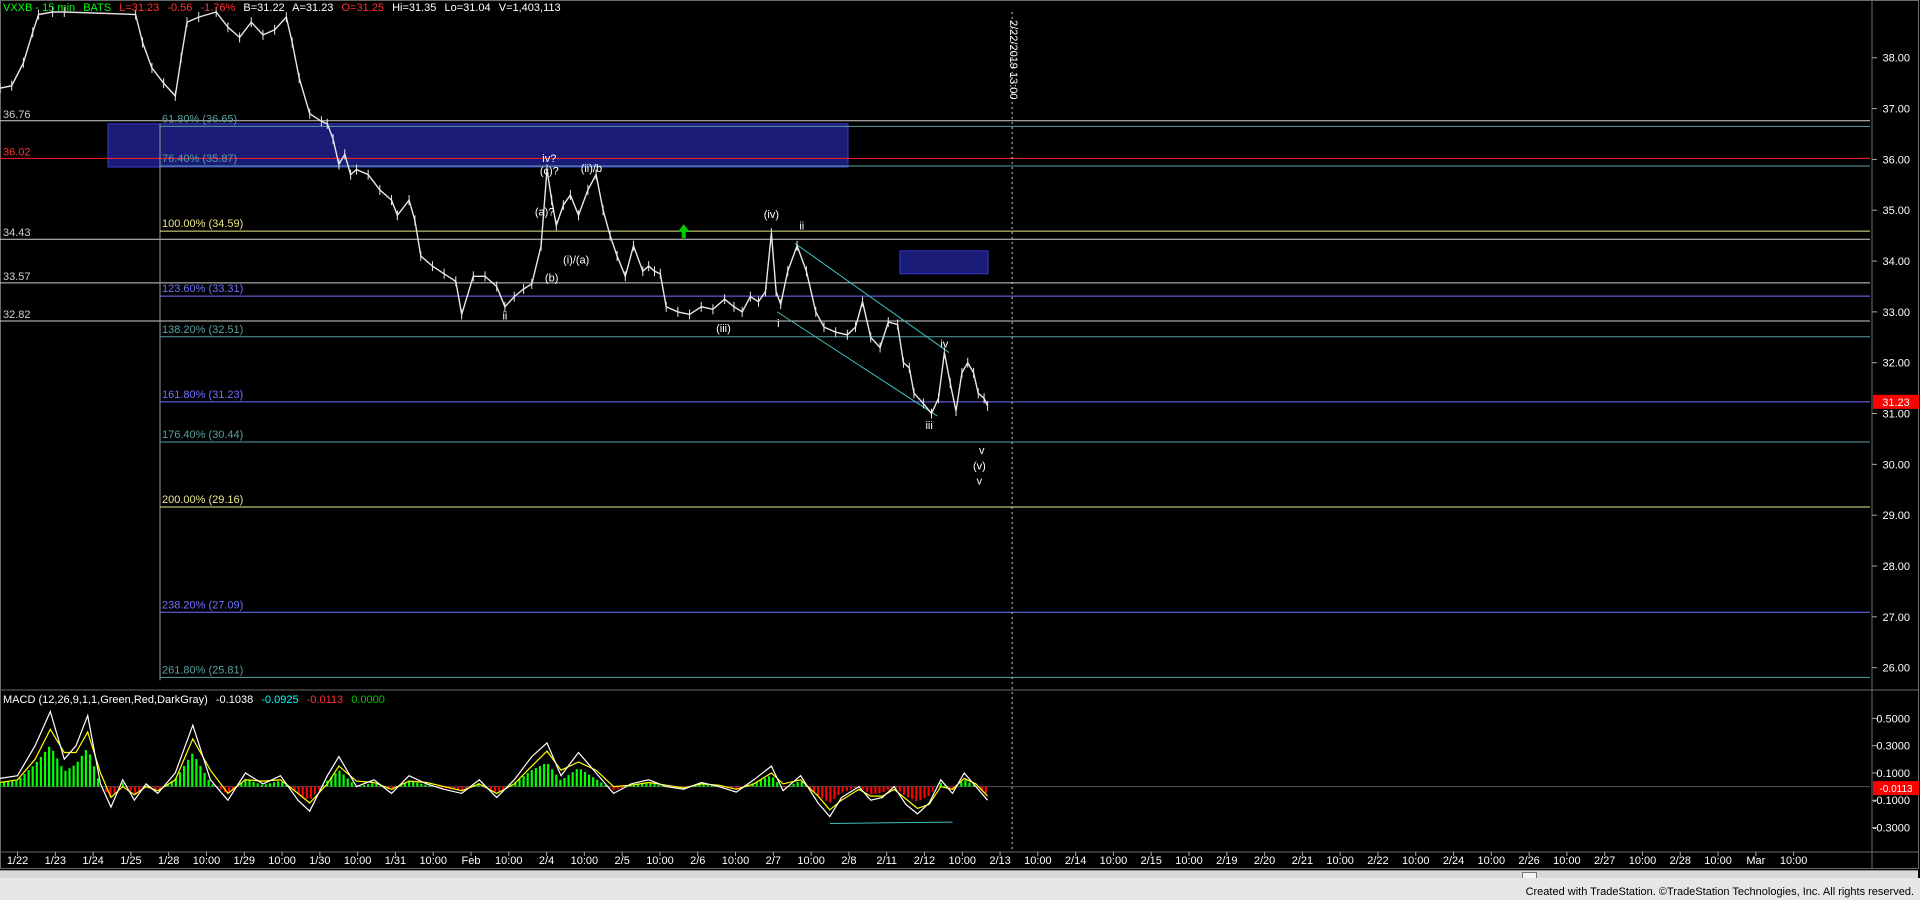  Describe the element at coordinates (1896, 415) in the screenshot. I see `price-tick-label: 31.00` at that location.